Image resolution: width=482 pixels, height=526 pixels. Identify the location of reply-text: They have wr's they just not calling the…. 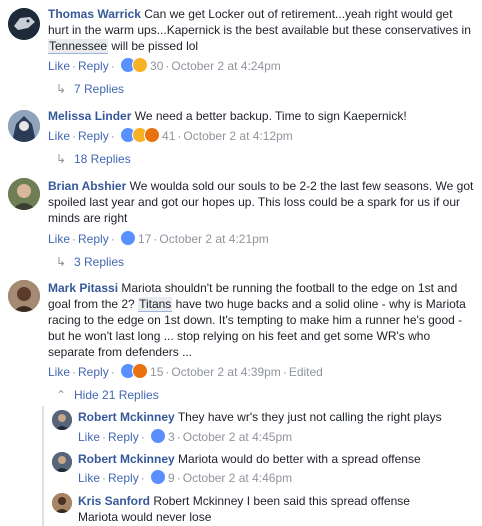
(309, 417).